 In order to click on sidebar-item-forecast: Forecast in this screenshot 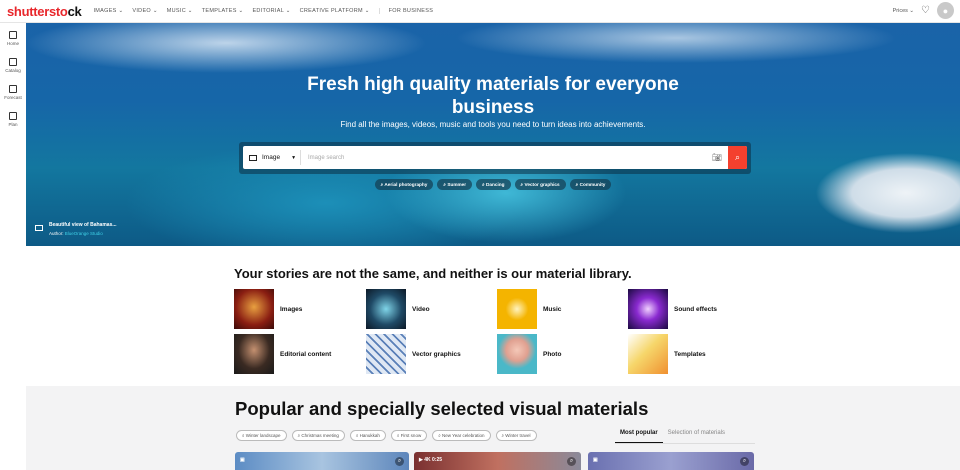, I will do `click(13, 94)`.